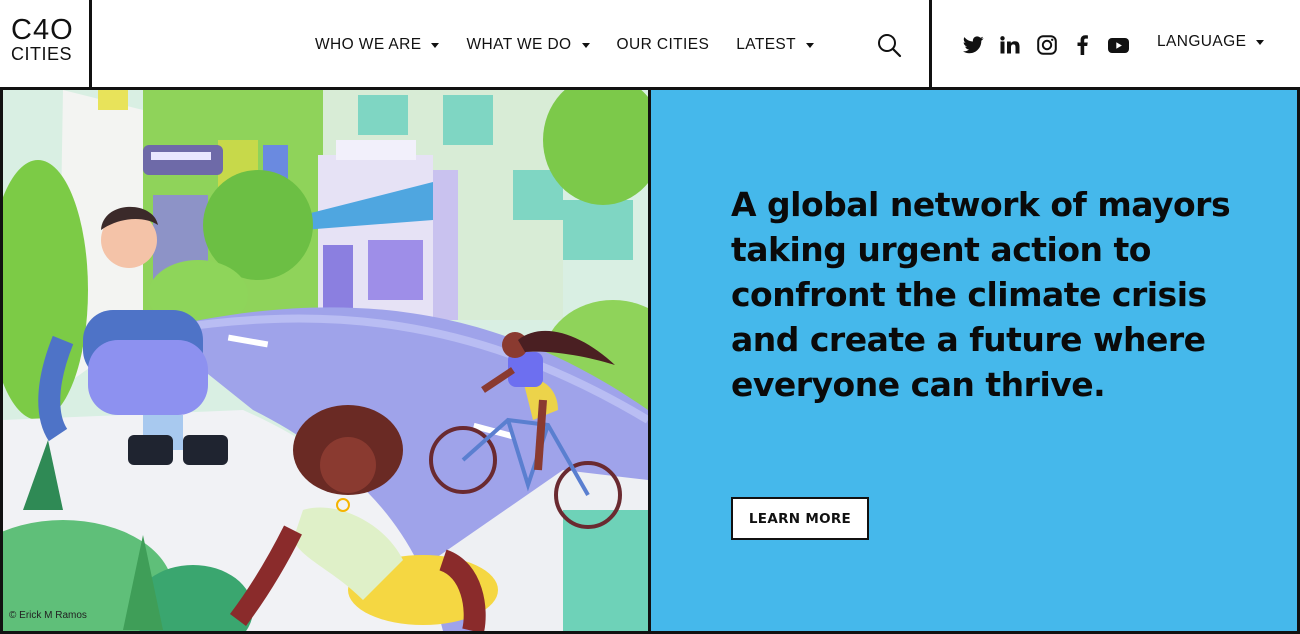  What do you see at coordinates (800, 518) in the screenshot?
I see `learn-more-button: LEARN MORE` at bounding box center [800, 518].